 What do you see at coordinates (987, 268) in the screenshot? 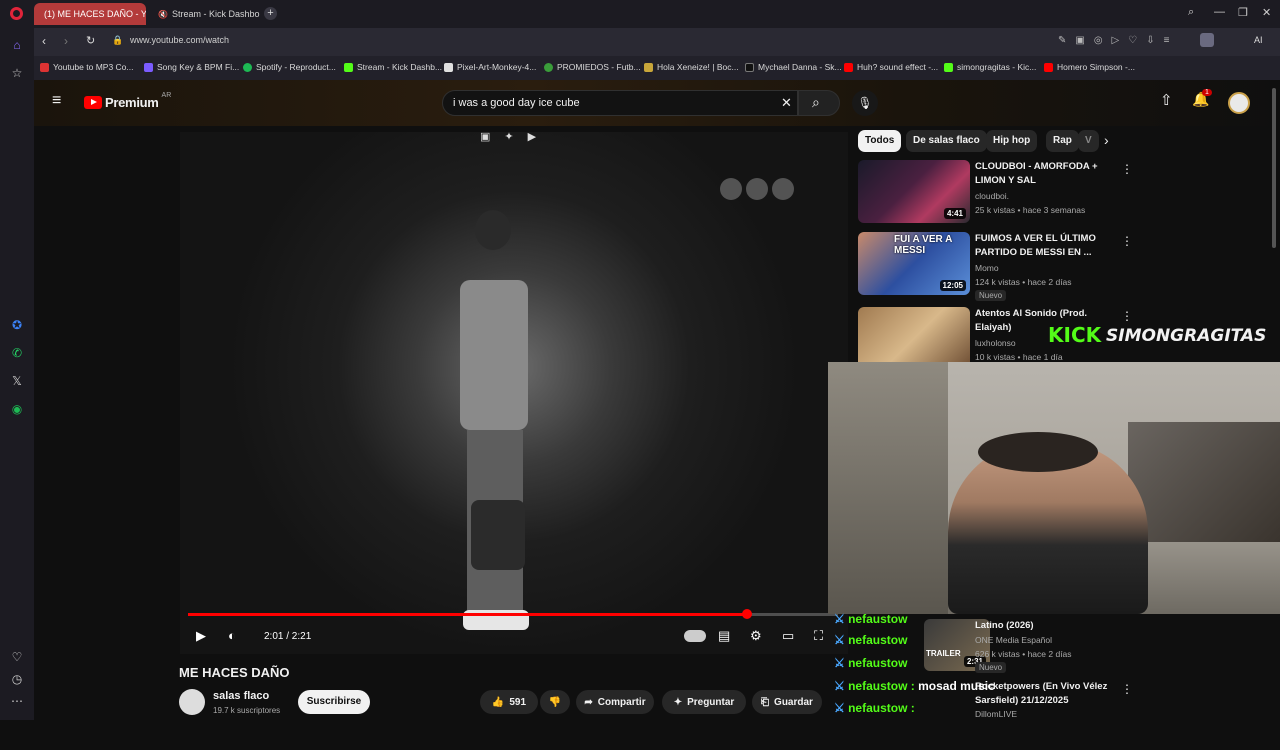
I see `related-video-channel: Momo` at bounding box center [987, 268].